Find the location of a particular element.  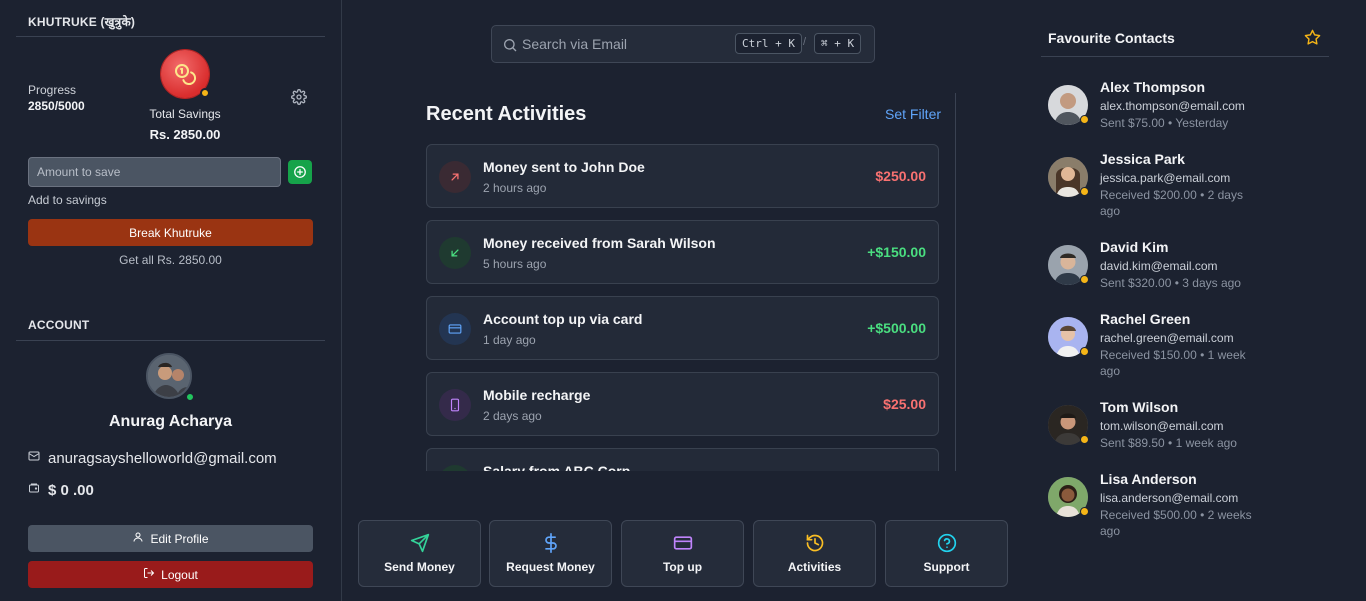

search-icon is located at coordinates (510, 47).